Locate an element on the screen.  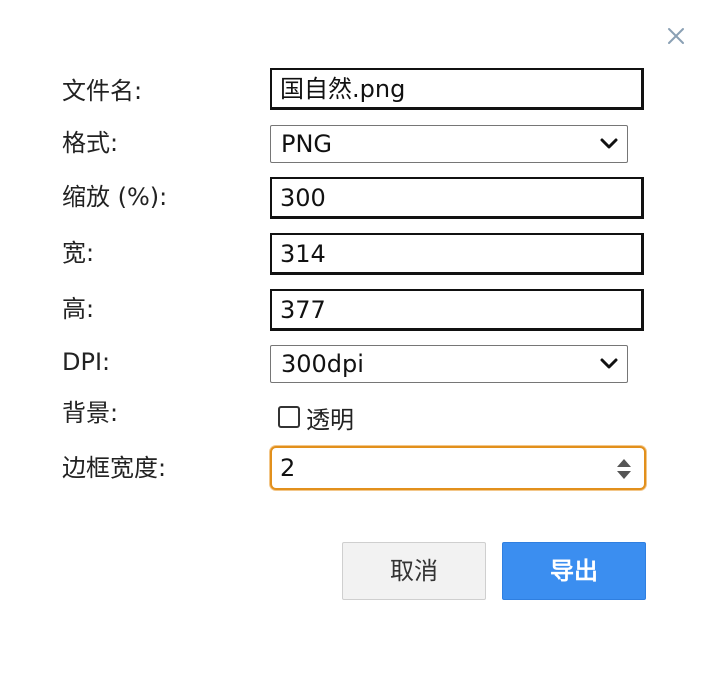
export-button: 导出 is located at coordinates (574, 571).